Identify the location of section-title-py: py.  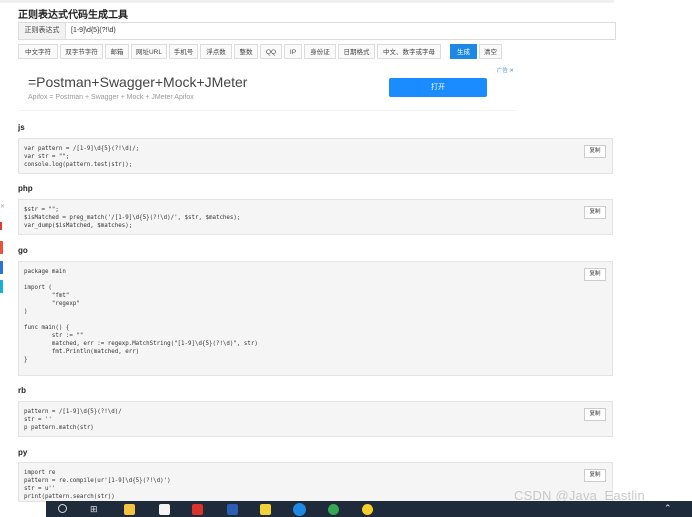
(23, 452).